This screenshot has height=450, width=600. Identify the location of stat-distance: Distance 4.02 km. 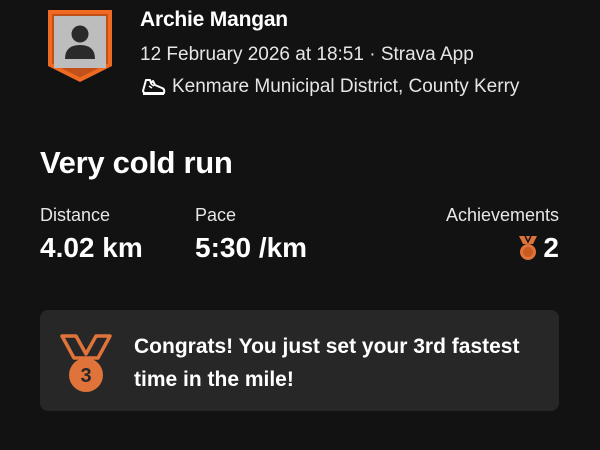
(91, 234).